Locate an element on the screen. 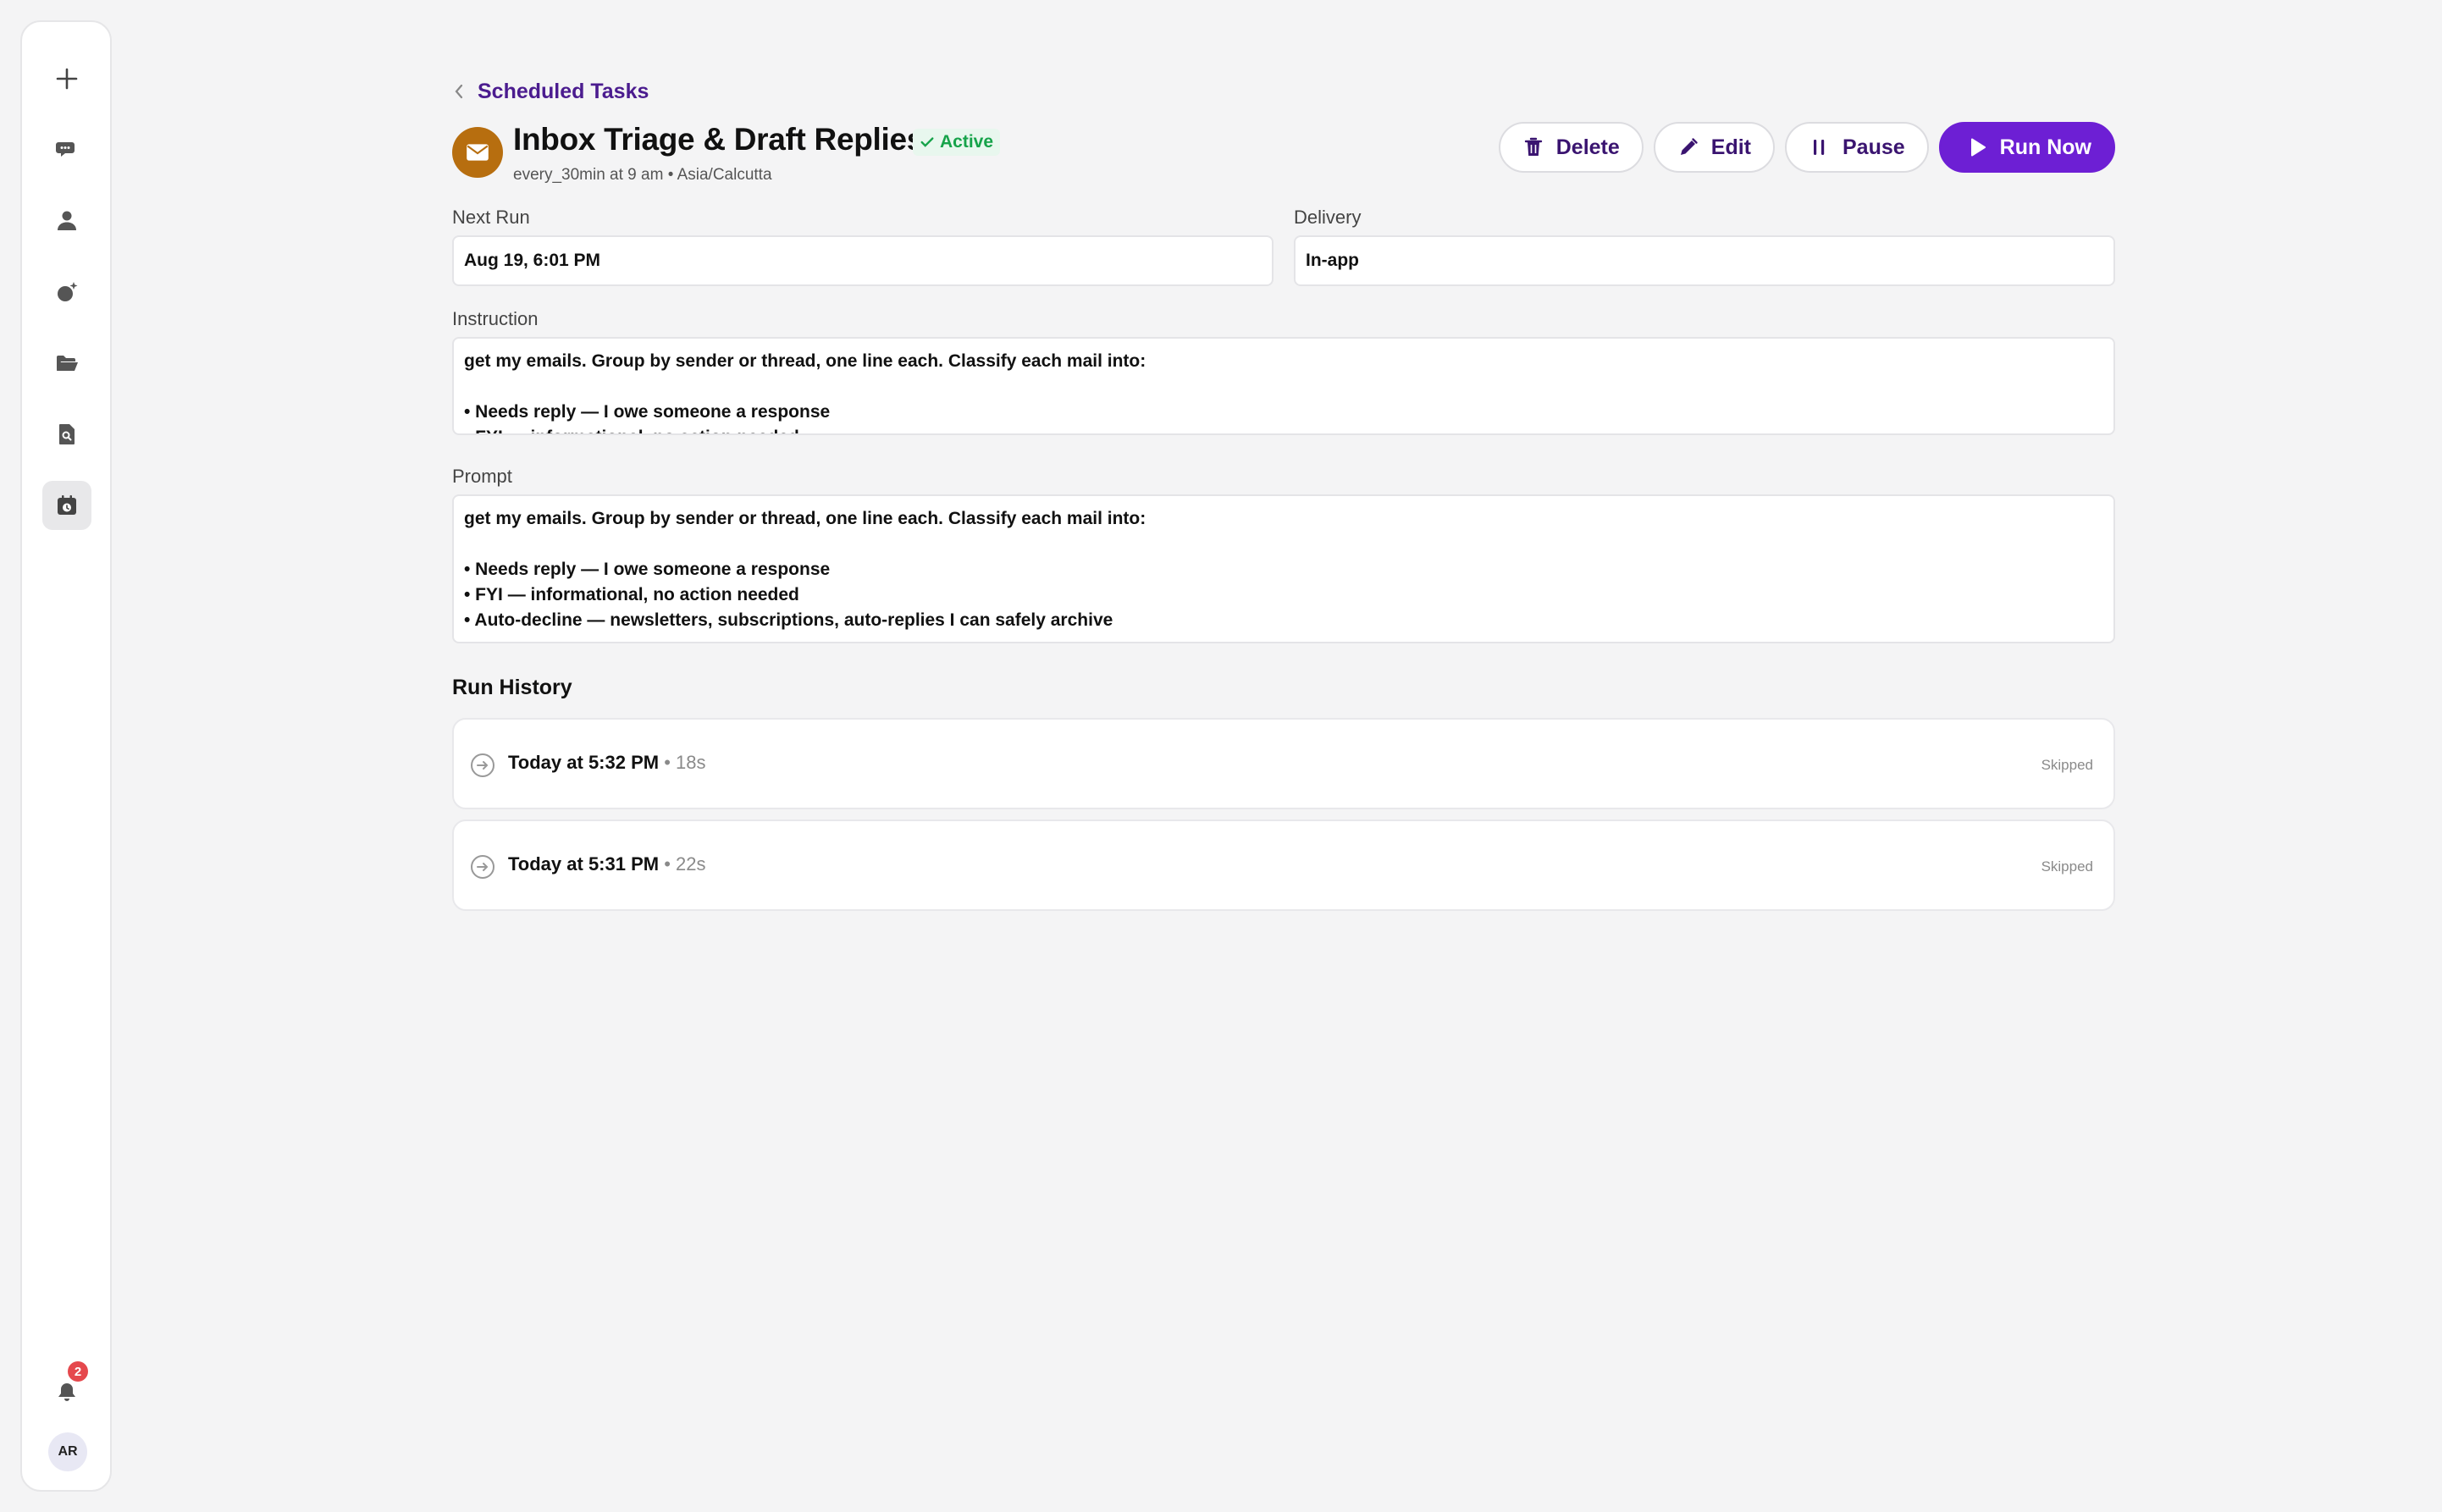 Image resolution: width=2442 pixels, height=1512 pixels. run-now-button: Run Now is located at coordinates (2026, 147).